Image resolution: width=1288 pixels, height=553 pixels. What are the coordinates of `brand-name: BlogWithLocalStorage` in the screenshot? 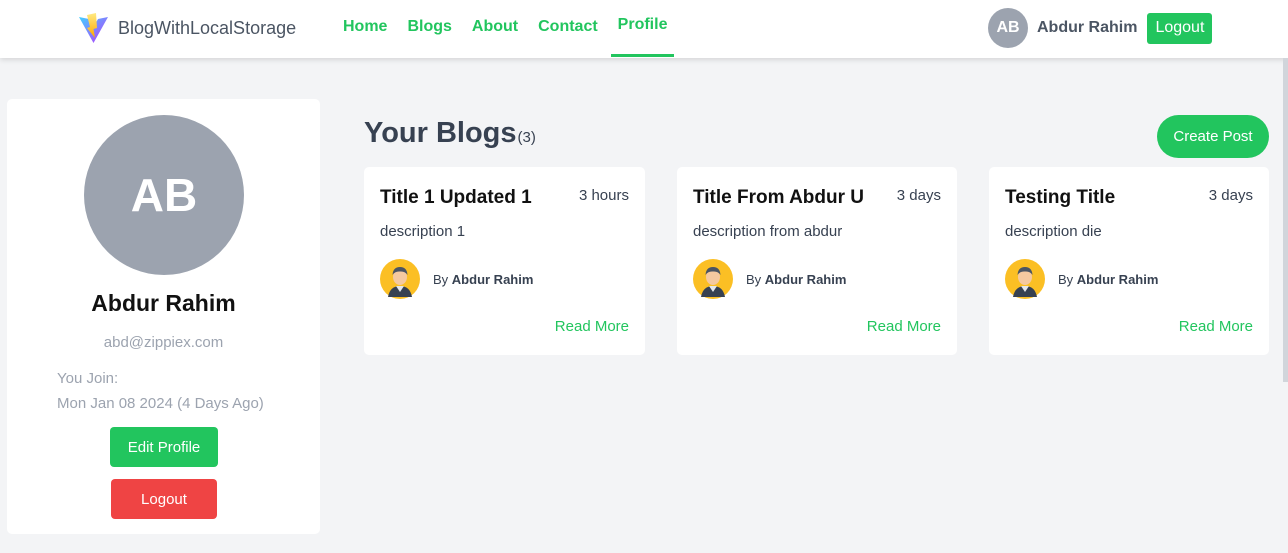 It's located at (207, 27).